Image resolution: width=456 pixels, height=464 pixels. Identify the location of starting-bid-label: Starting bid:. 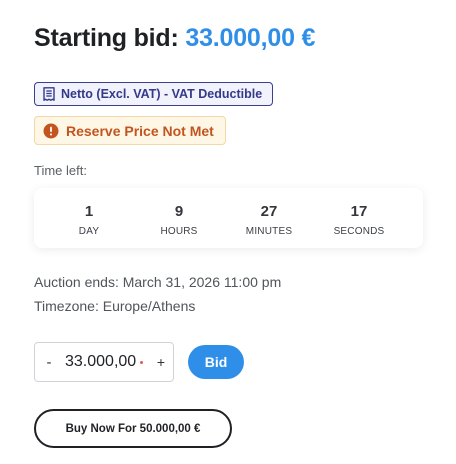
(106, 38).